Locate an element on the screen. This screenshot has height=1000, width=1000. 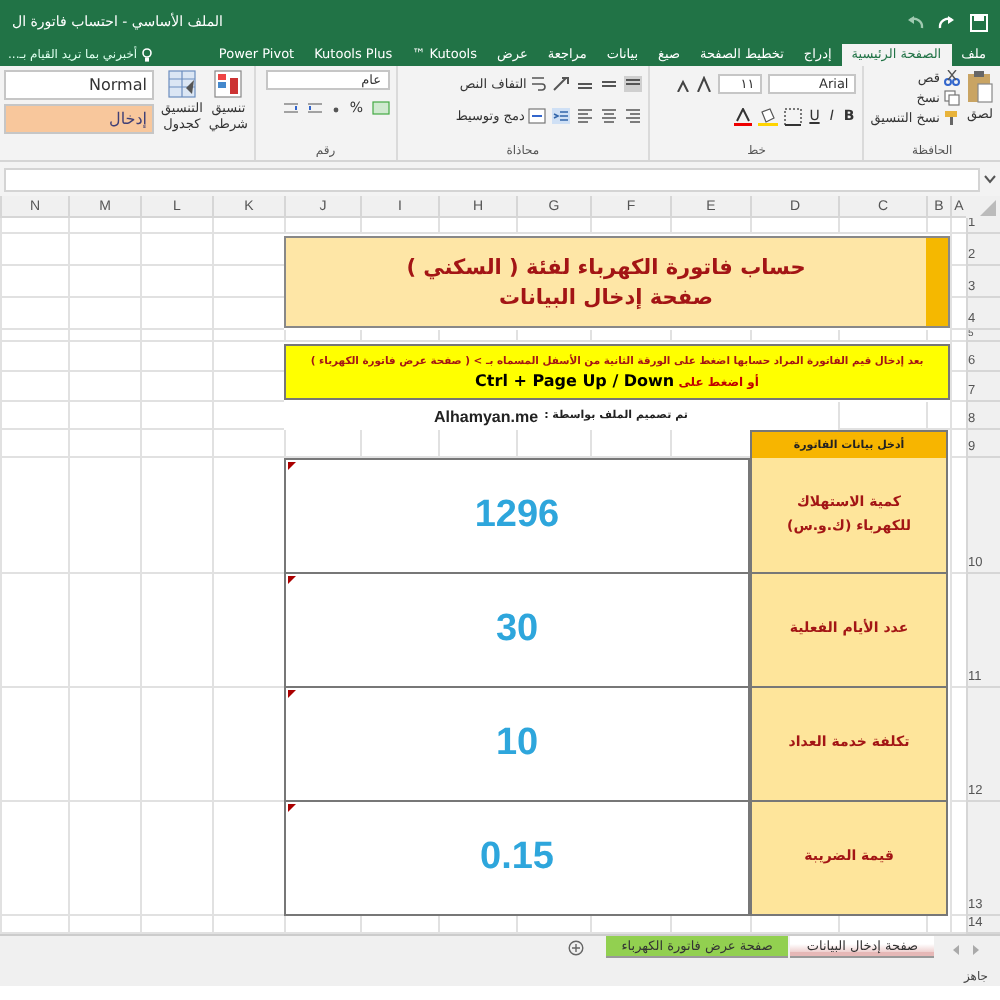
orientation-icon is located at coordinates (561, 84).